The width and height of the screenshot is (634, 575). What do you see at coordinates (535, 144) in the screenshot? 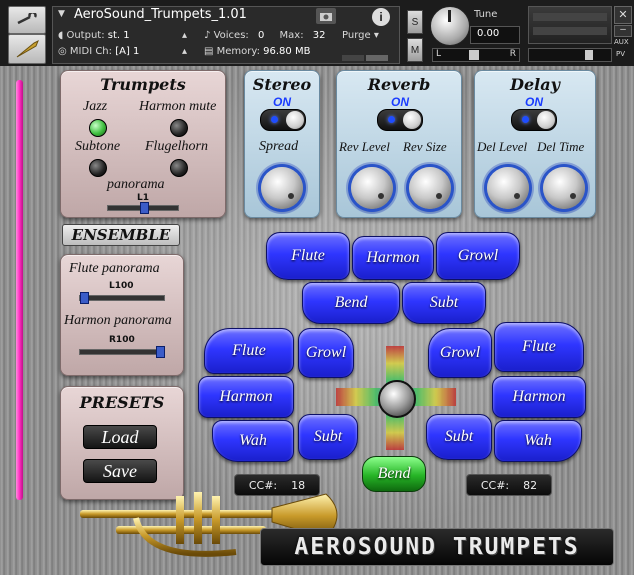
I see `delay-panel: Delay ON Del Level Del Time` at bounding box center [535, 144].